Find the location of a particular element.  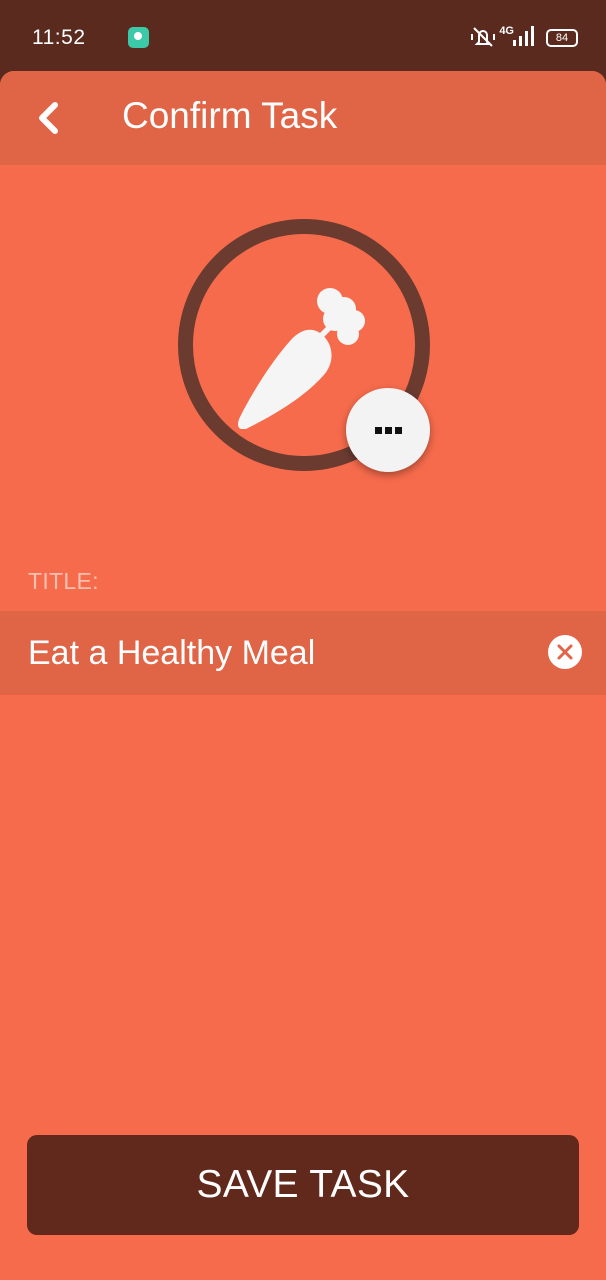

signal-icon is located at coordinates (523, 36).